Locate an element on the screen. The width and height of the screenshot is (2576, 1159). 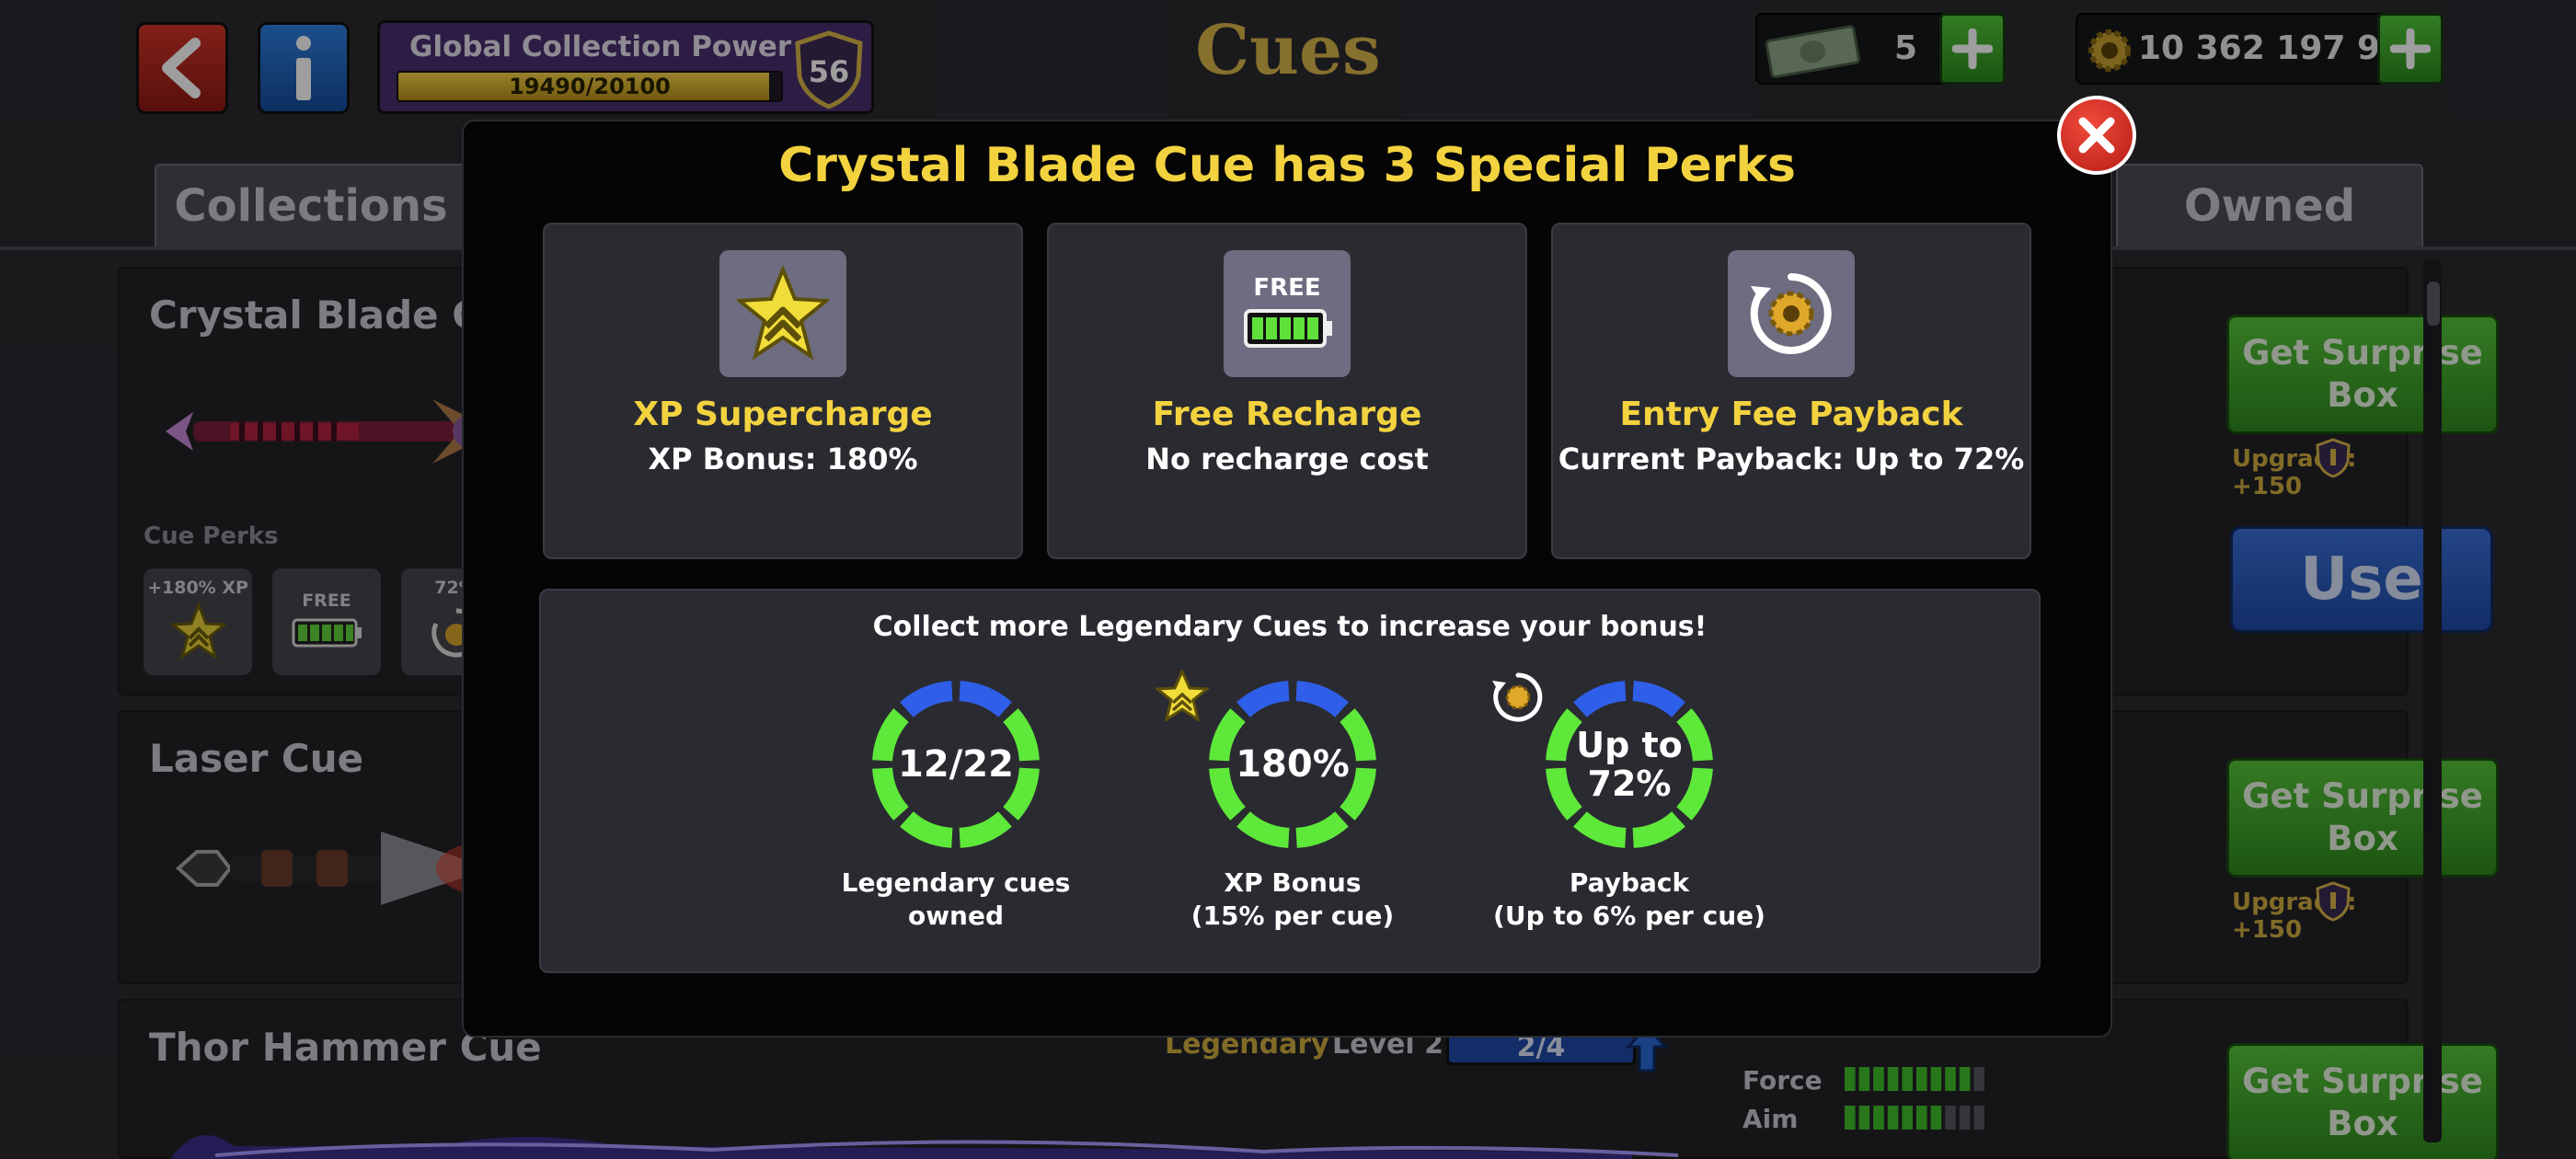
battery-free-label: FREE is located at coordinates (1287, 288).